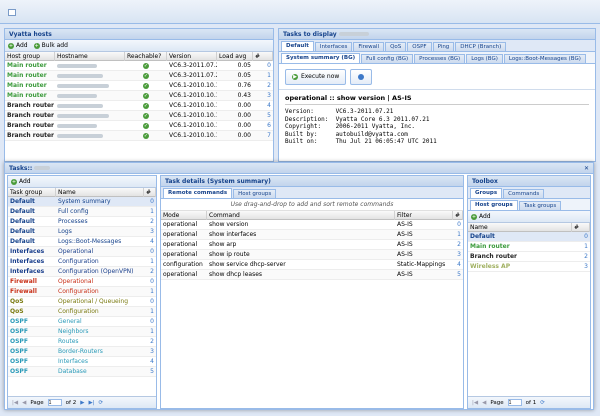 This screenshot has width=600, height=416. Describe the element at coordinates (494, 205) in the screenshot. I see `subtab-toolbox-0: Host groups` at that location.